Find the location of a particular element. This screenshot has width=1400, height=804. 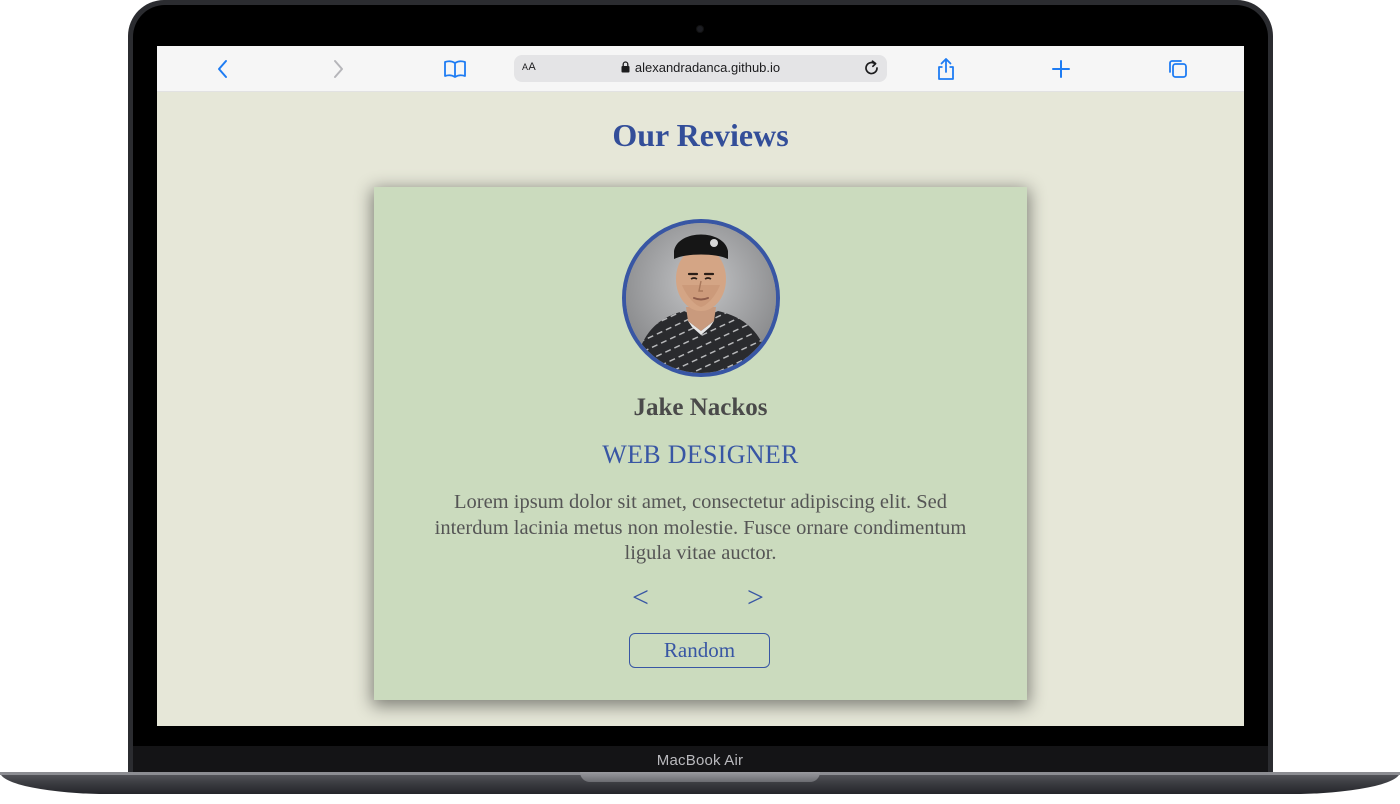

new-tab-button is located at coordinates (1061, 69).